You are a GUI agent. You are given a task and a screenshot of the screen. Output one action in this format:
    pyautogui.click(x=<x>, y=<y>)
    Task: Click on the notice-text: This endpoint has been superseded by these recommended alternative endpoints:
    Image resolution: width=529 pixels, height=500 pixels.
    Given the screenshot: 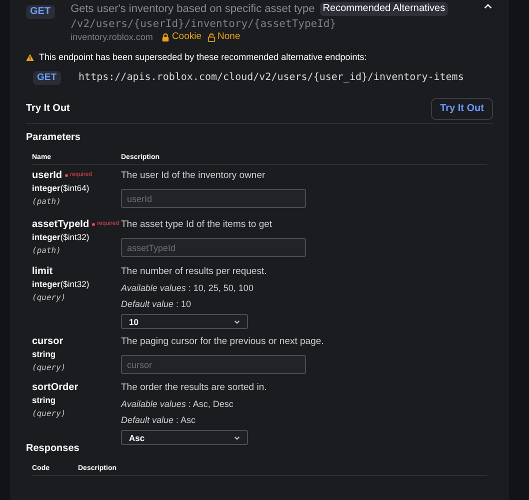 What is the action you would take?
    pyautogui.click(x=203, y=57)
    